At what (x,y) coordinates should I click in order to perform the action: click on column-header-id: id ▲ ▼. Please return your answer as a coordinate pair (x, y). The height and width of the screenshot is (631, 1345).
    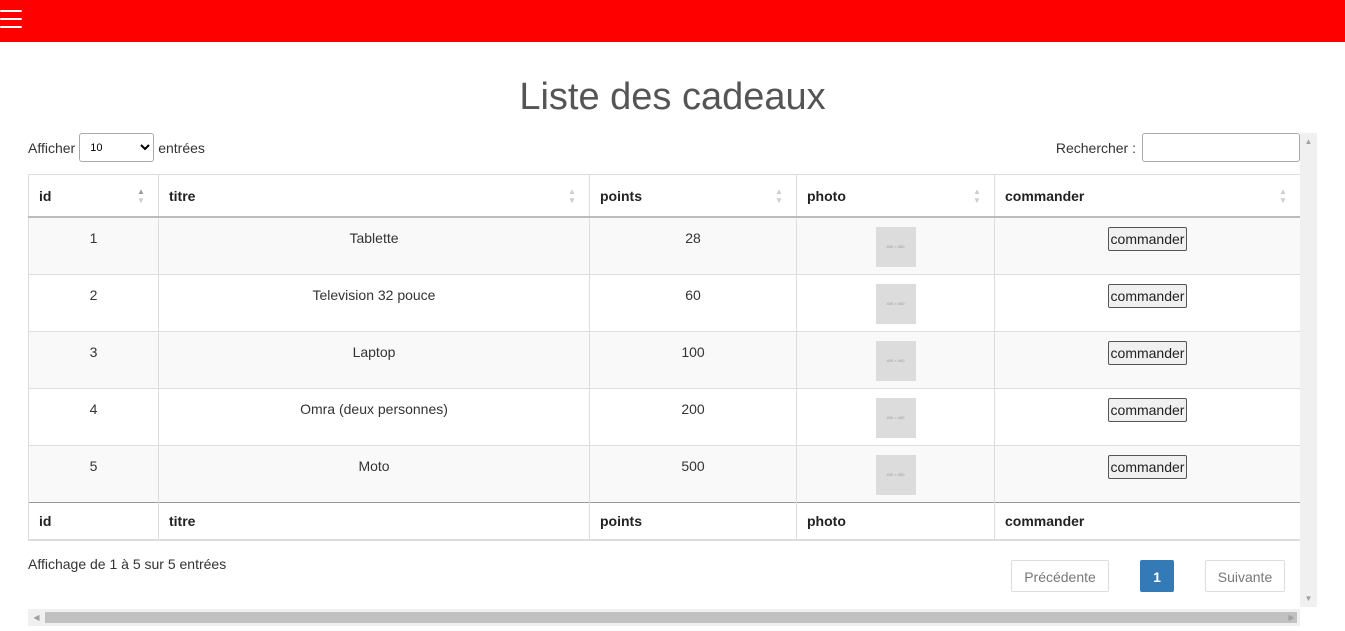
    Looking at the image, I should click on (93, 196).